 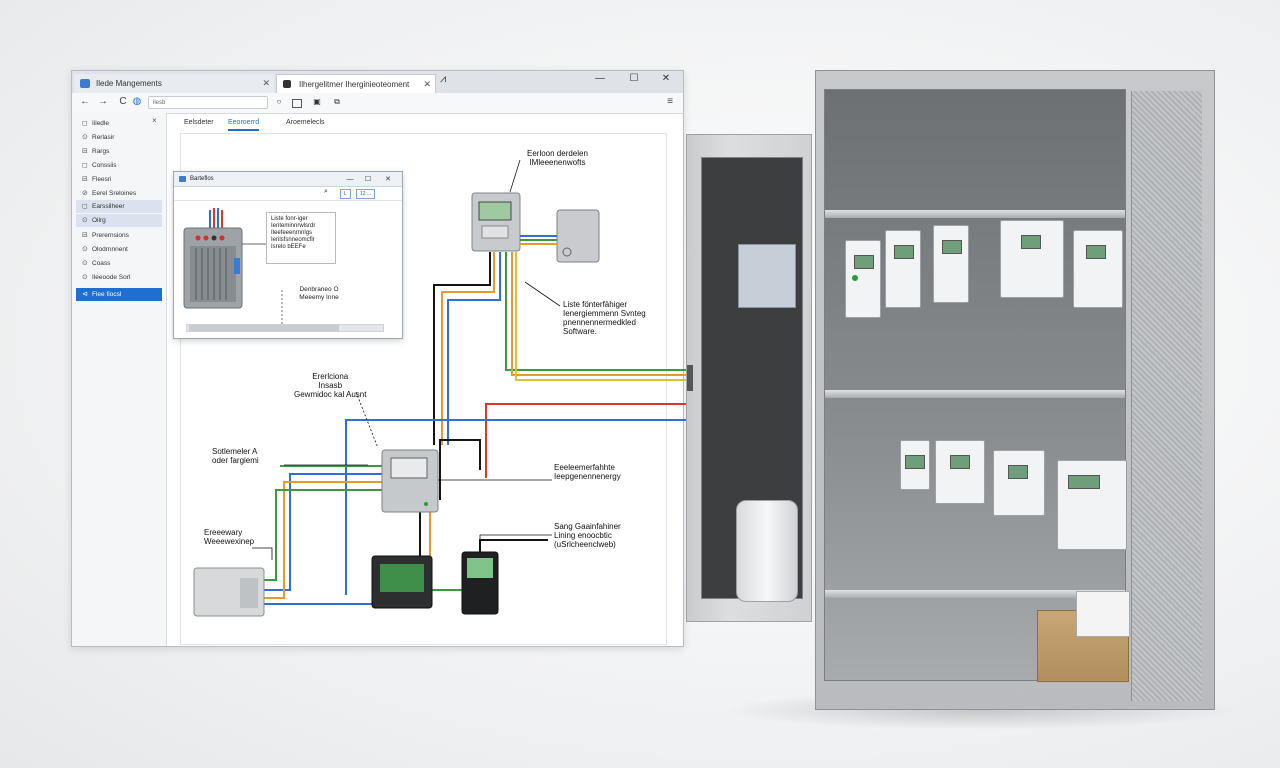 I want to click on annotation-line: Weeewexinep, so click(x=229, y=541).